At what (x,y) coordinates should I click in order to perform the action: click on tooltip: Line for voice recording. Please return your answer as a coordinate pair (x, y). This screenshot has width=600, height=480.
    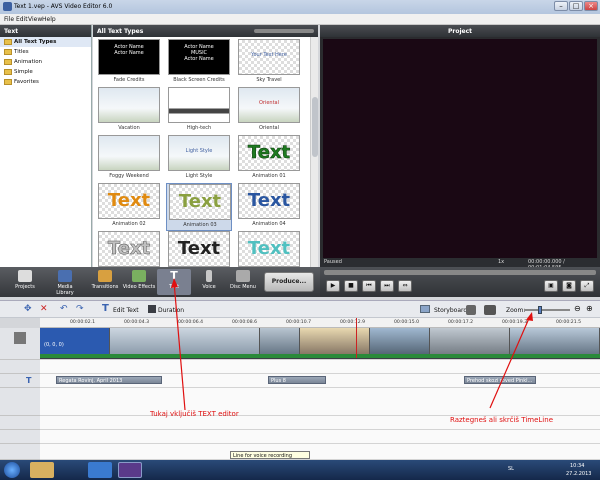
    Looking at the image, I should click on (270, 455).